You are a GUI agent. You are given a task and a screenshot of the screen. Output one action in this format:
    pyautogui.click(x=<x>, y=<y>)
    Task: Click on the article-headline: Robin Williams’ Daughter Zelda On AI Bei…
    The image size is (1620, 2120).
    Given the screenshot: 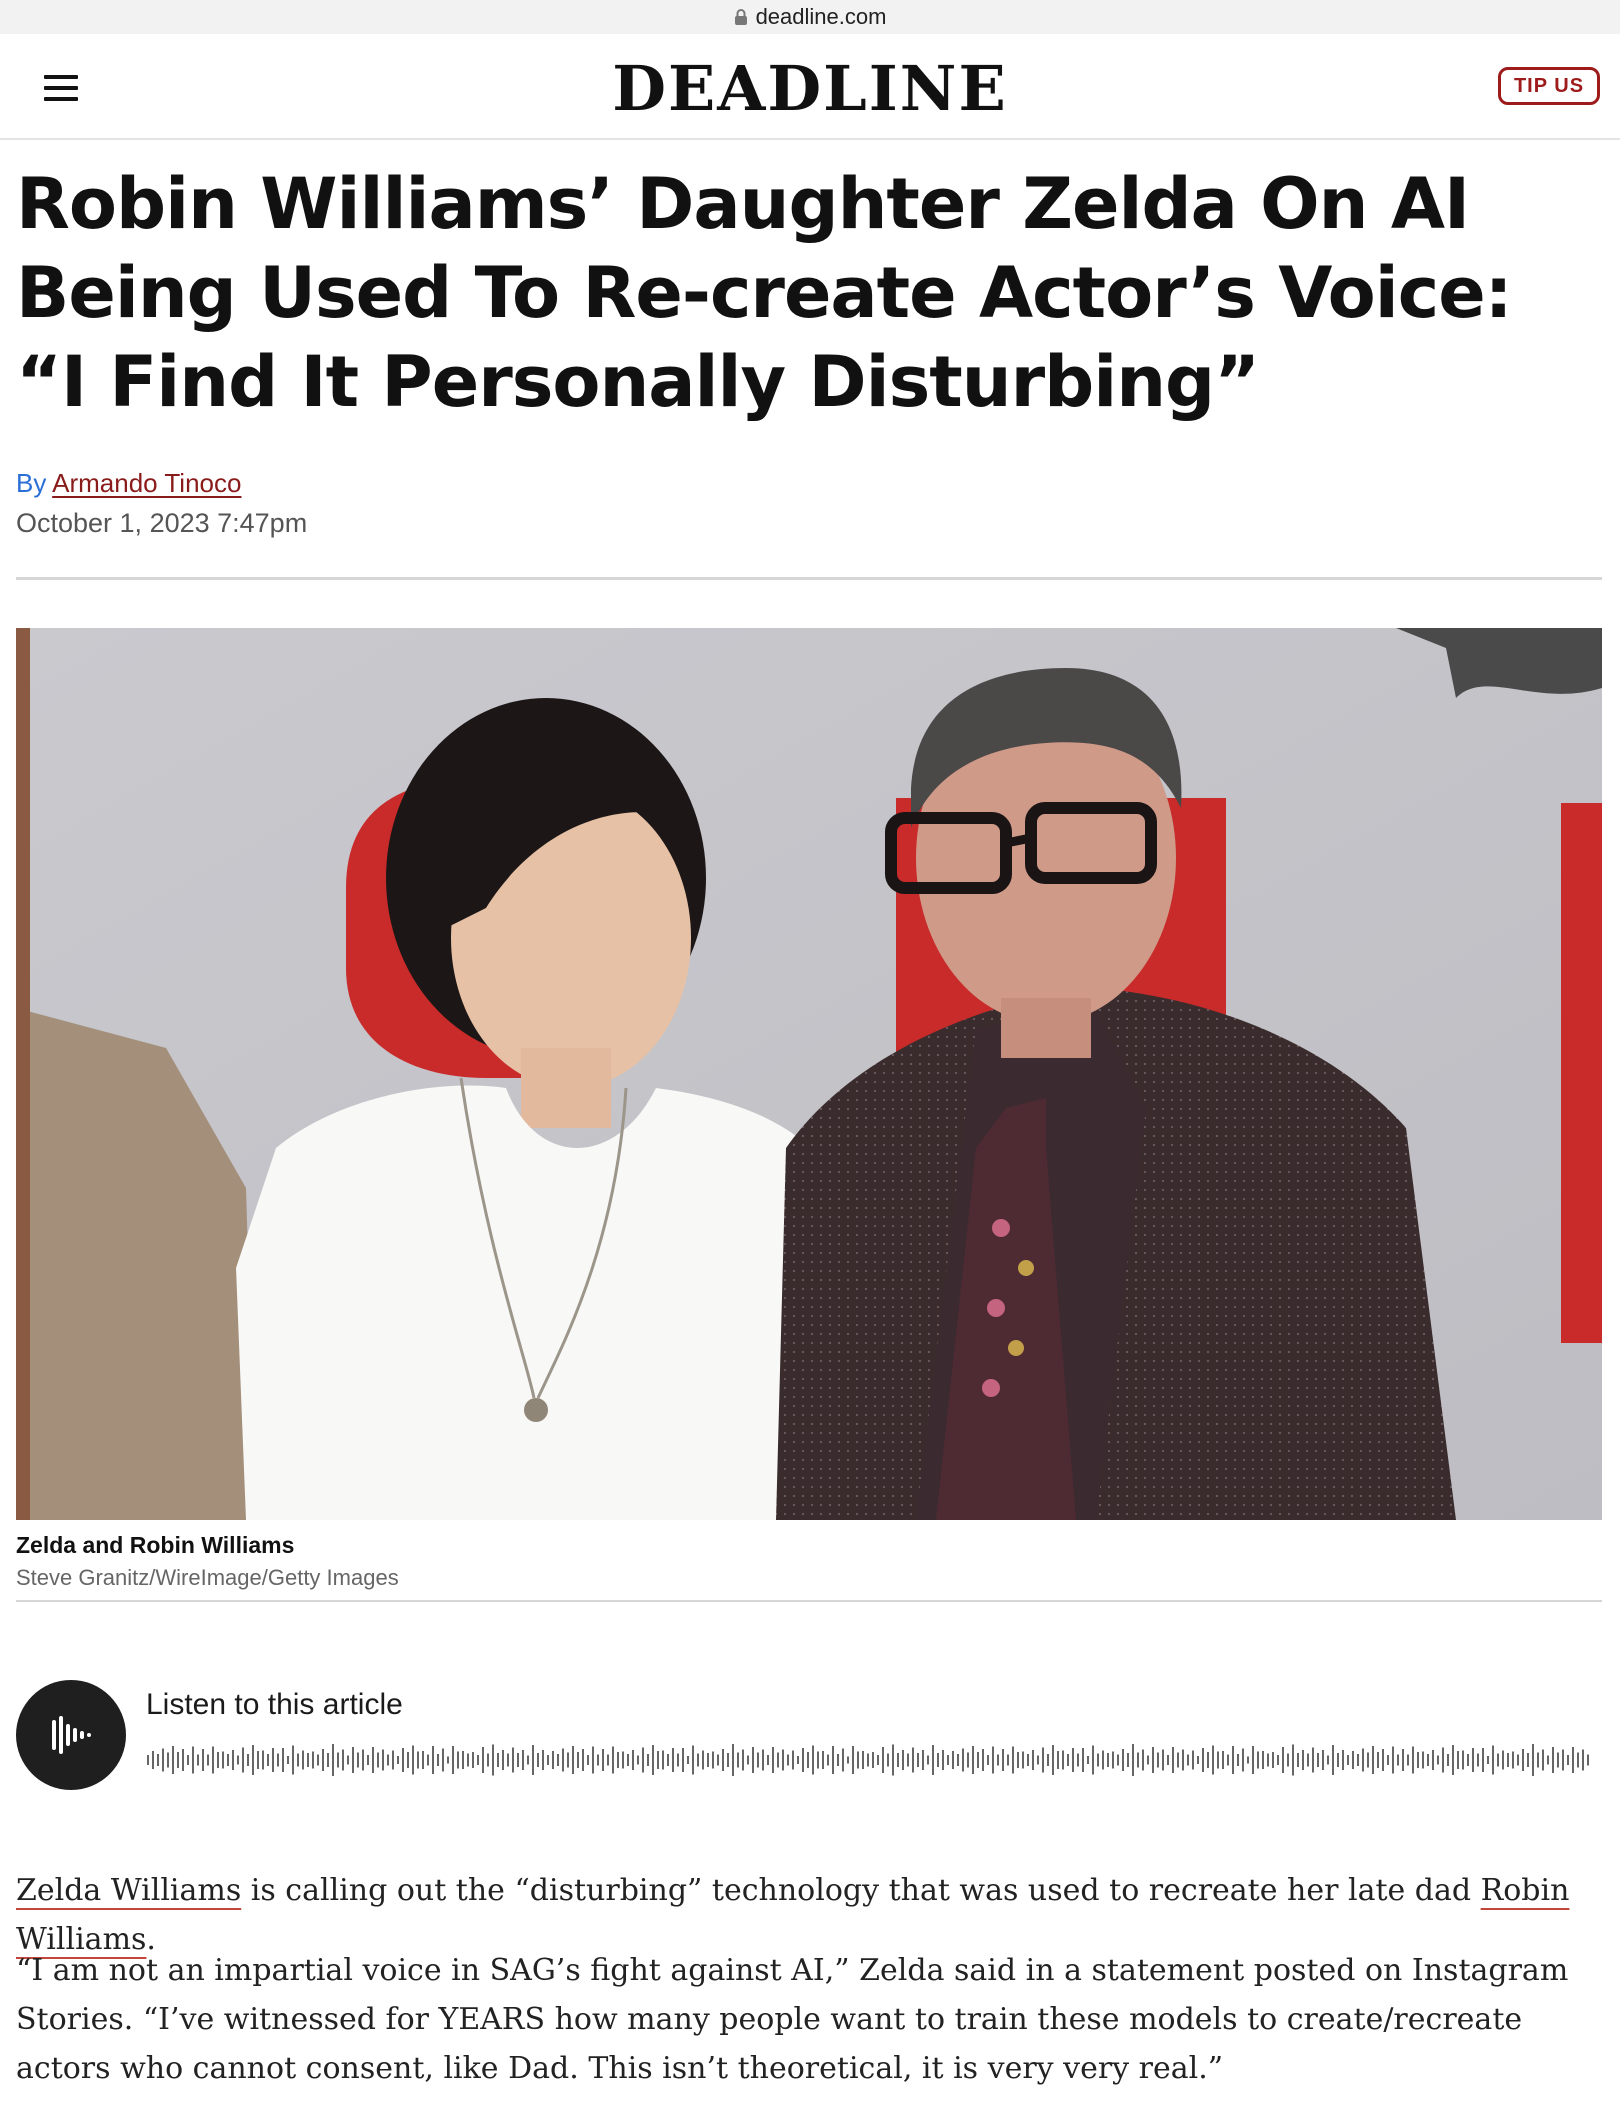 What is the action you would take?
    pyautogui.click(x=764, y=293)
    